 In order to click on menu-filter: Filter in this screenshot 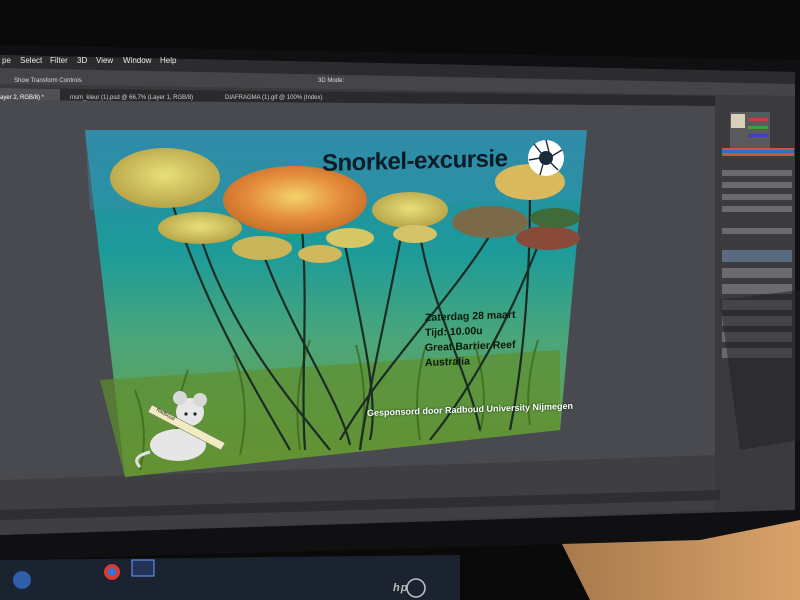, I will do `click(59, 60)`.